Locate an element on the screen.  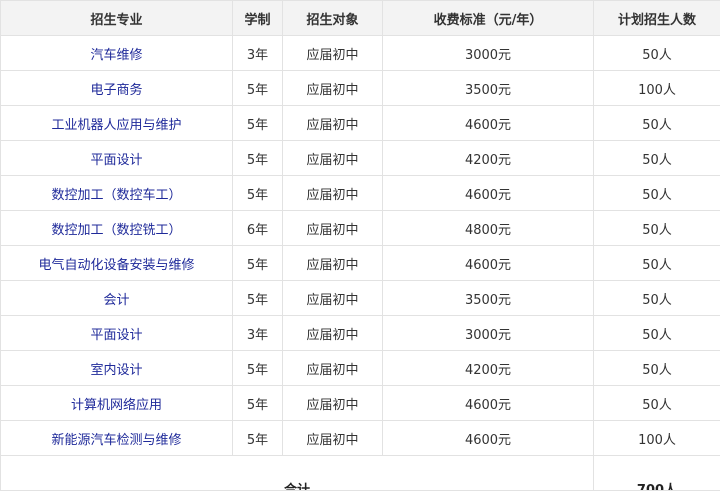
header-row: 招生专业 学制 招生对象 收费标准（元/年） 计划招生人数 is located at coordinates (360, 18).